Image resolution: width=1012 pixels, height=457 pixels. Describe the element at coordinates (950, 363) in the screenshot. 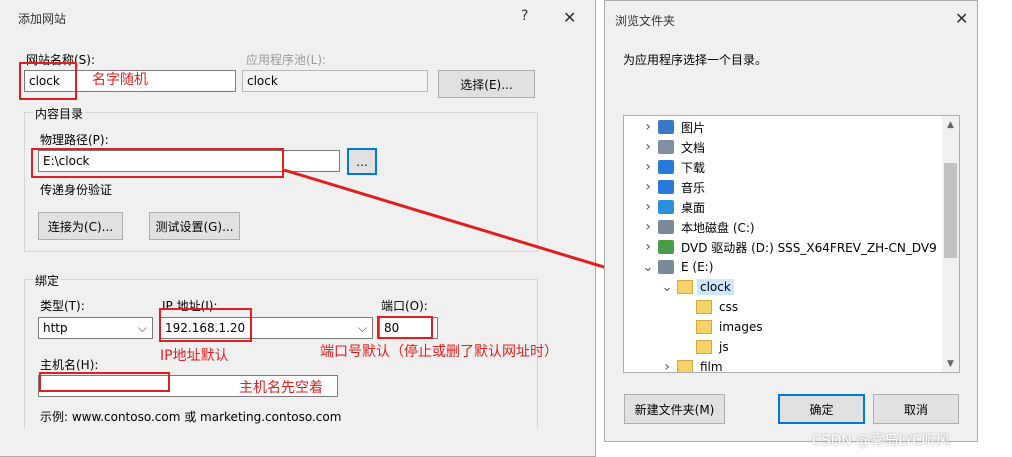

I see `scroll-down-icon: ▼` at that location.